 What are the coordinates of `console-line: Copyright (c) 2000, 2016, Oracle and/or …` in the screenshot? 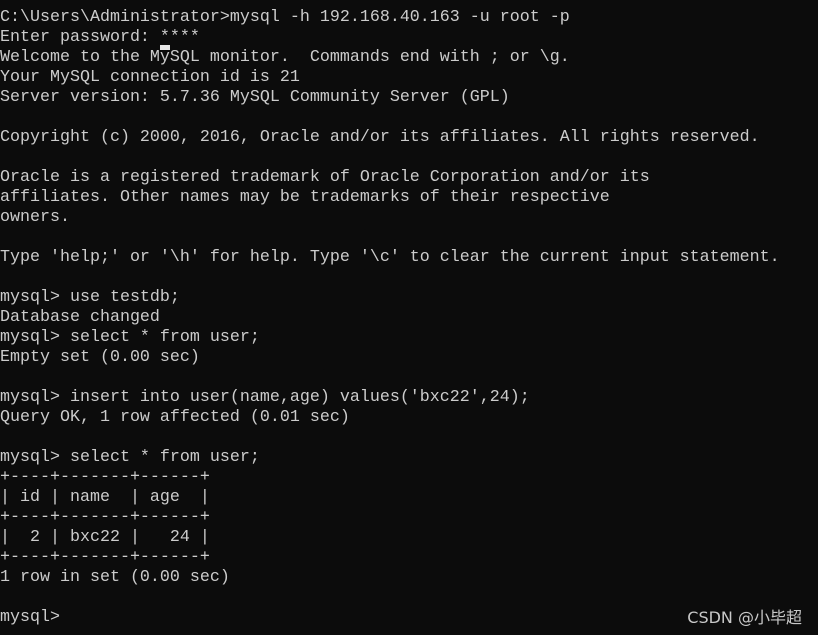 It's located at (380, 137).